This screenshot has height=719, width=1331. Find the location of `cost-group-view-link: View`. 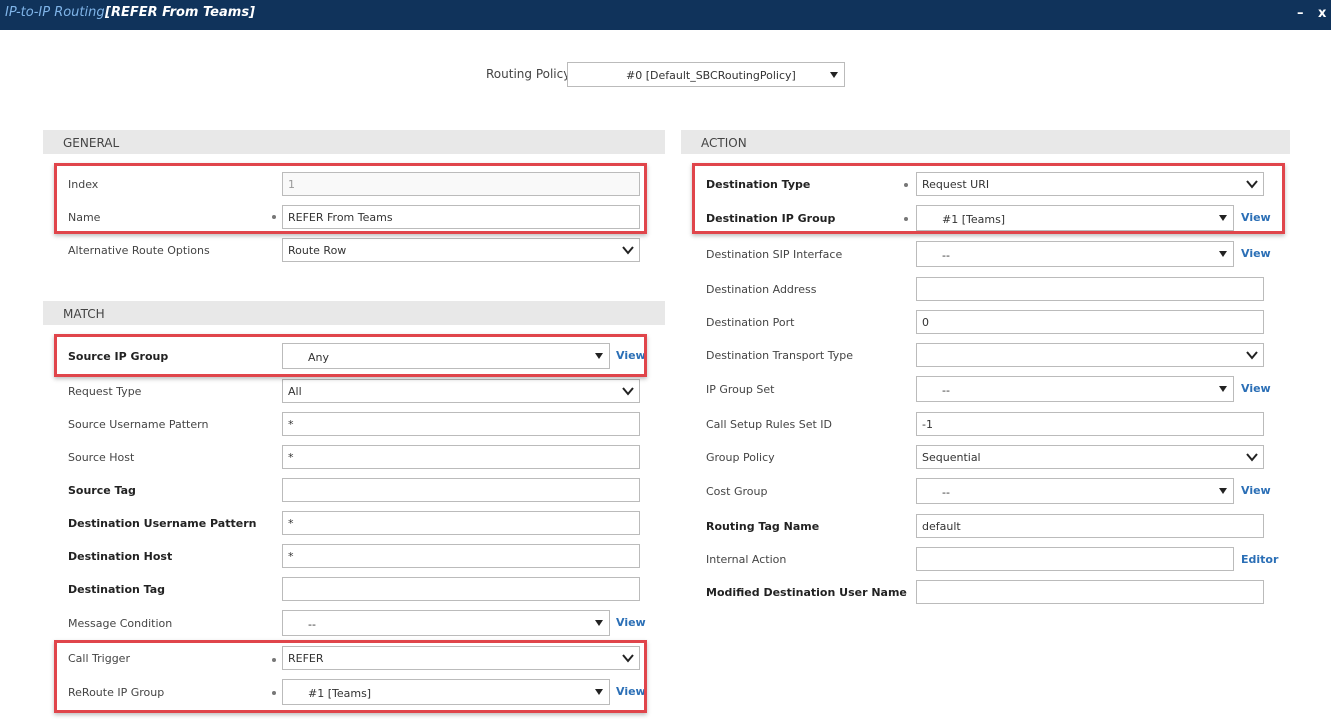

cost-group-view-link: View is located at coordinates (1256, 490).